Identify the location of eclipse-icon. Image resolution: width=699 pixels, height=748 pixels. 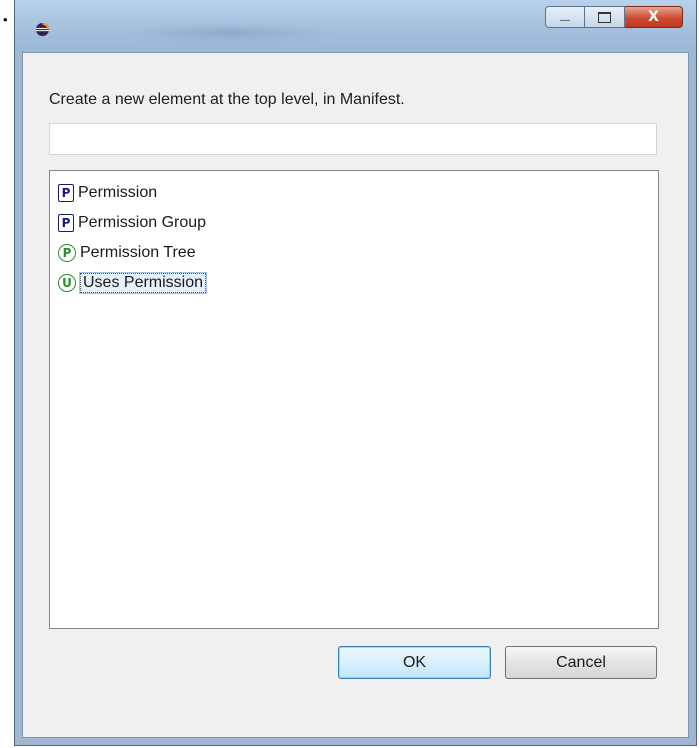
(42, 29).